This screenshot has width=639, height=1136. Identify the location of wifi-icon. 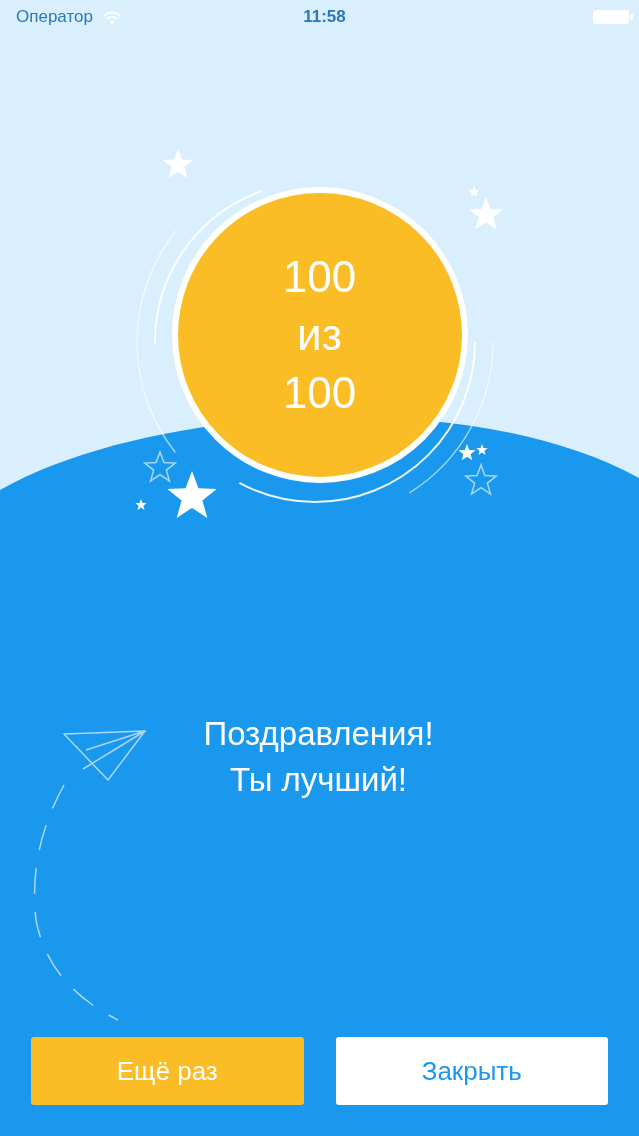
(111, 17).